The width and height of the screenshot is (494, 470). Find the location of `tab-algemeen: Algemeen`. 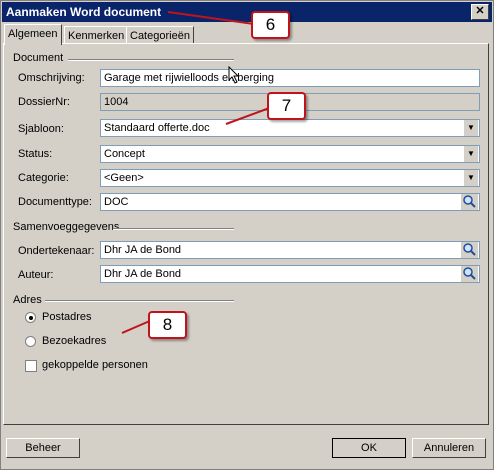

tab-algemeen: Algemeen is located at coordinates (33, 34).